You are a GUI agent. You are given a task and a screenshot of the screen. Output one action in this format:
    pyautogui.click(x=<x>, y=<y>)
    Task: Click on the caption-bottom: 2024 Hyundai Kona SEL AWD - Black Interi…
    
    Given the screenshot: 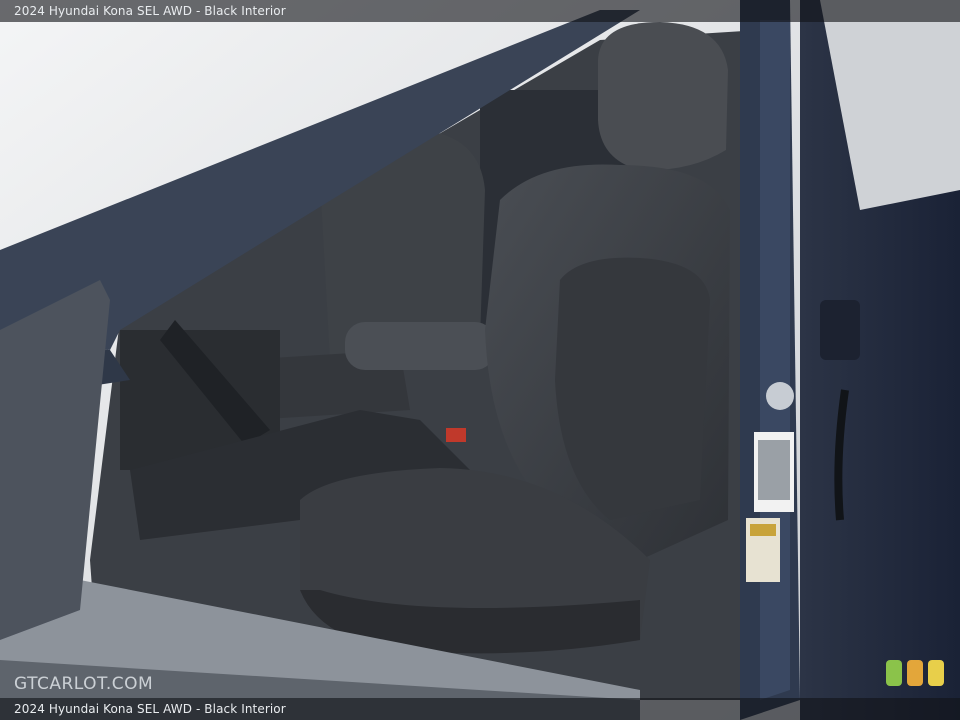 What is the action you would take?
    pyautogui.click(x=150, y=709)
    